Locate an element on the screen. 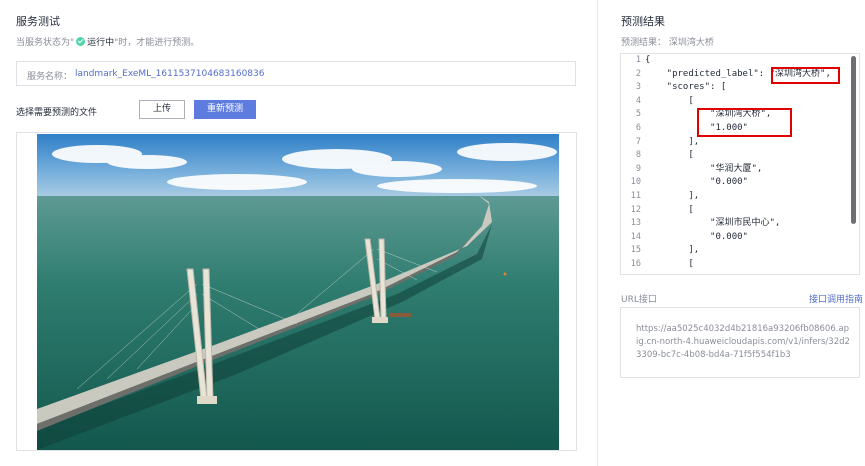 Image resolution: width=865 pixels, height=466 pixels. line-number: 14 is located at coordinates (635, 236).